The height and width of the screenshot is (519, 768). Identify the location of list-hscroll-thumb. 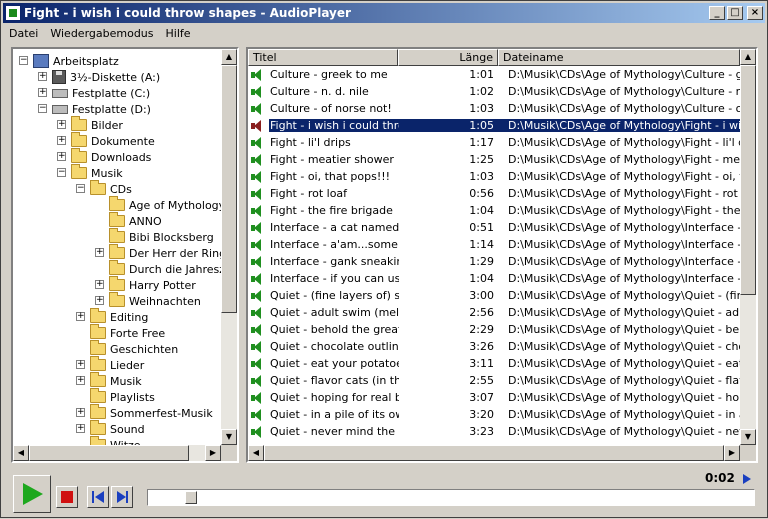
(494, 453).